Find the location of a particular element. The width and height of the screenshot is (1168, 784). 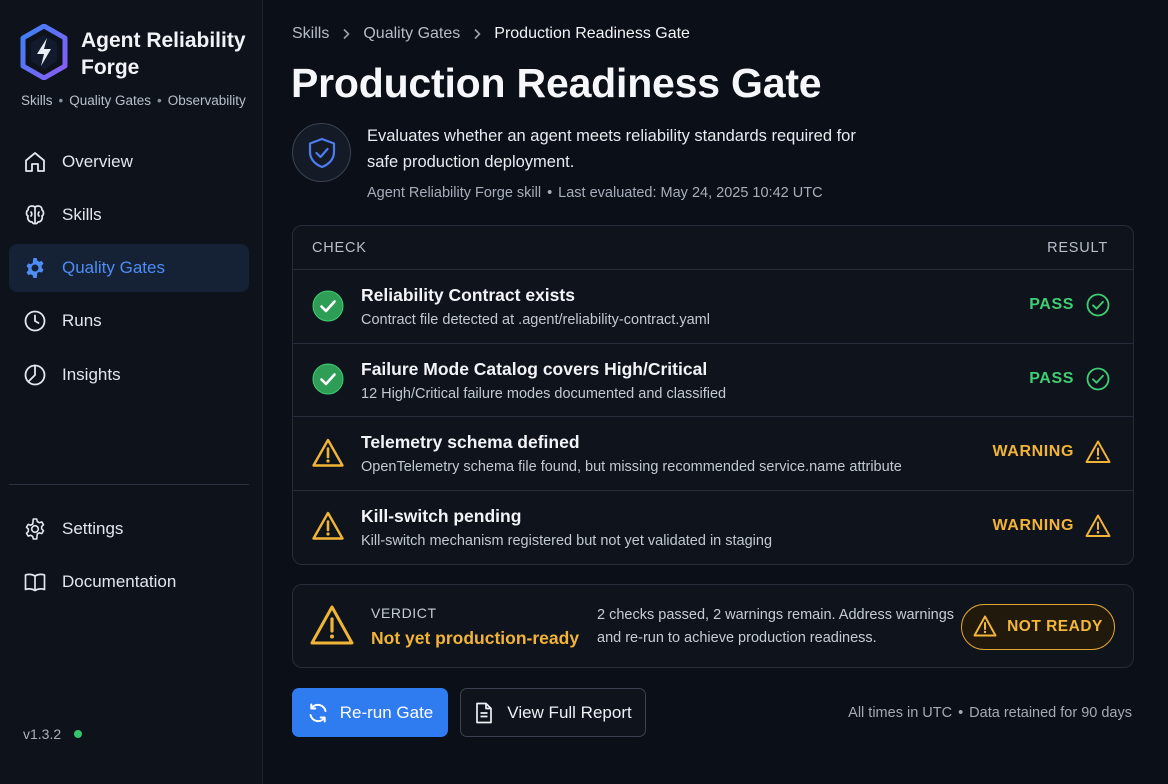

app-subtitle: Skills • Quality Gates • Observability is located at coordinates (133, 100).